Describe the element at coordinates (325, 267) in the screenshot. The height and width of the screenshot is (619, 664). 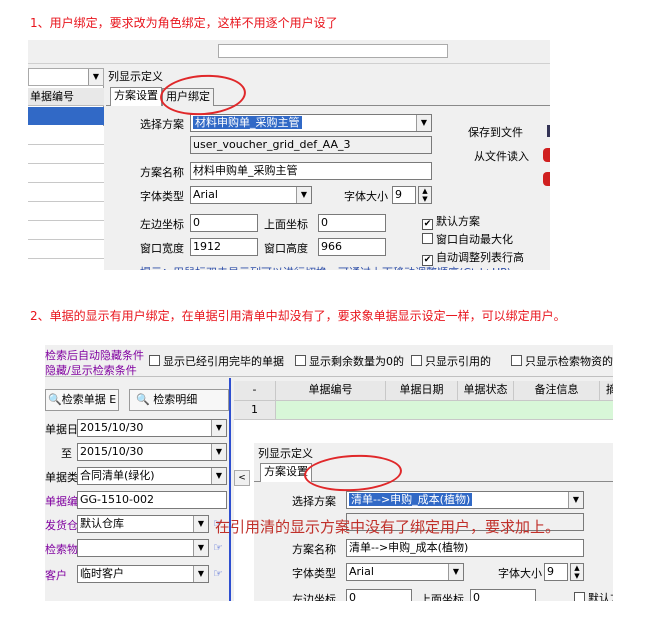
I see `hint-text: 提示：用鼠标双击显示列可以进行切换，可通过上下移动调整顺序(Ctrl+UP)` at that location.